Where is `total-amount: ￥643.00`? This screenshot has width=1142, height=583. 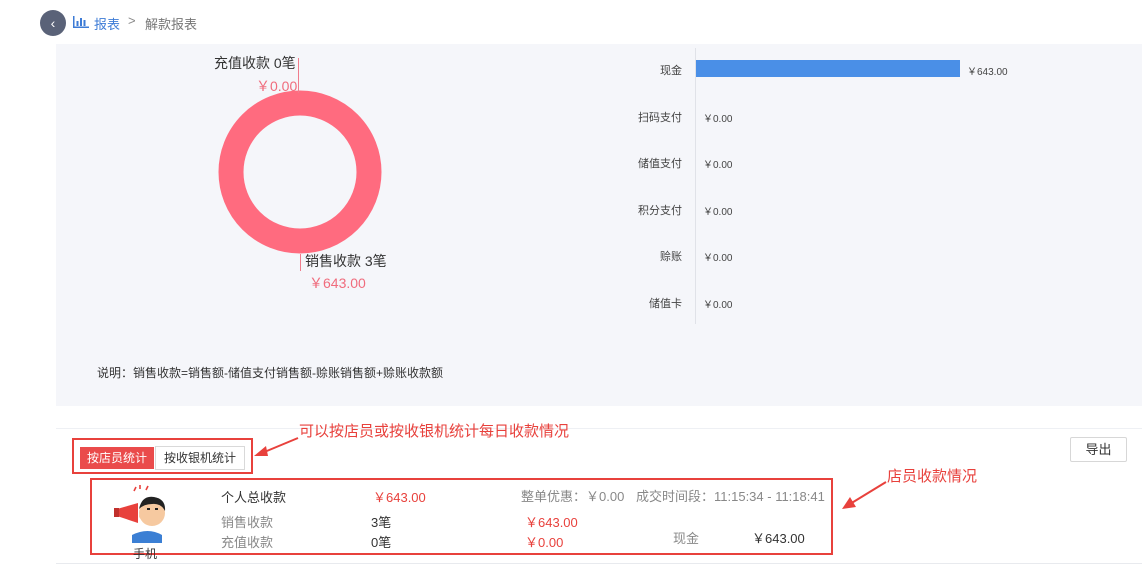
total-amount: ￥643.00 is located at coordinates (399, 497).